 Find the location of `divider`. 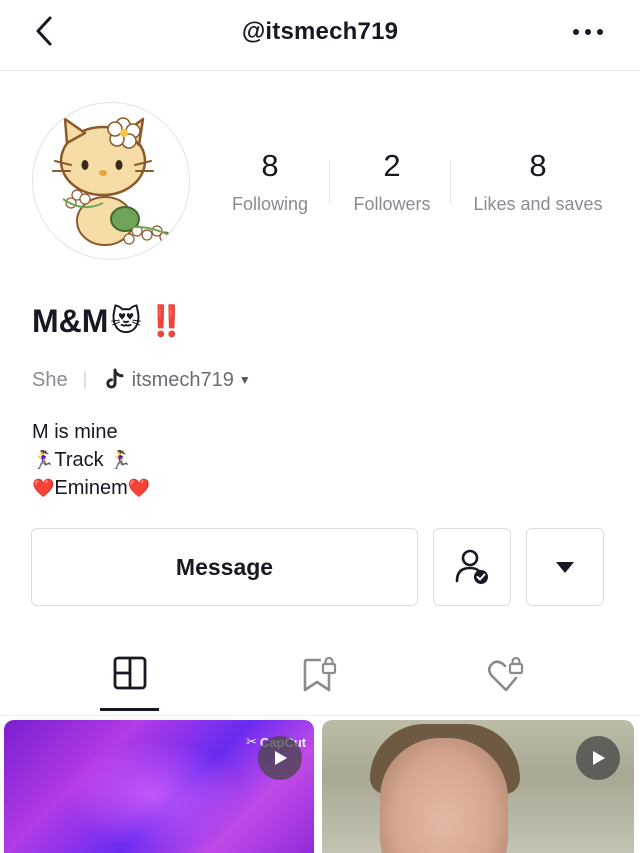

divider is located at coordinates (84, 380).